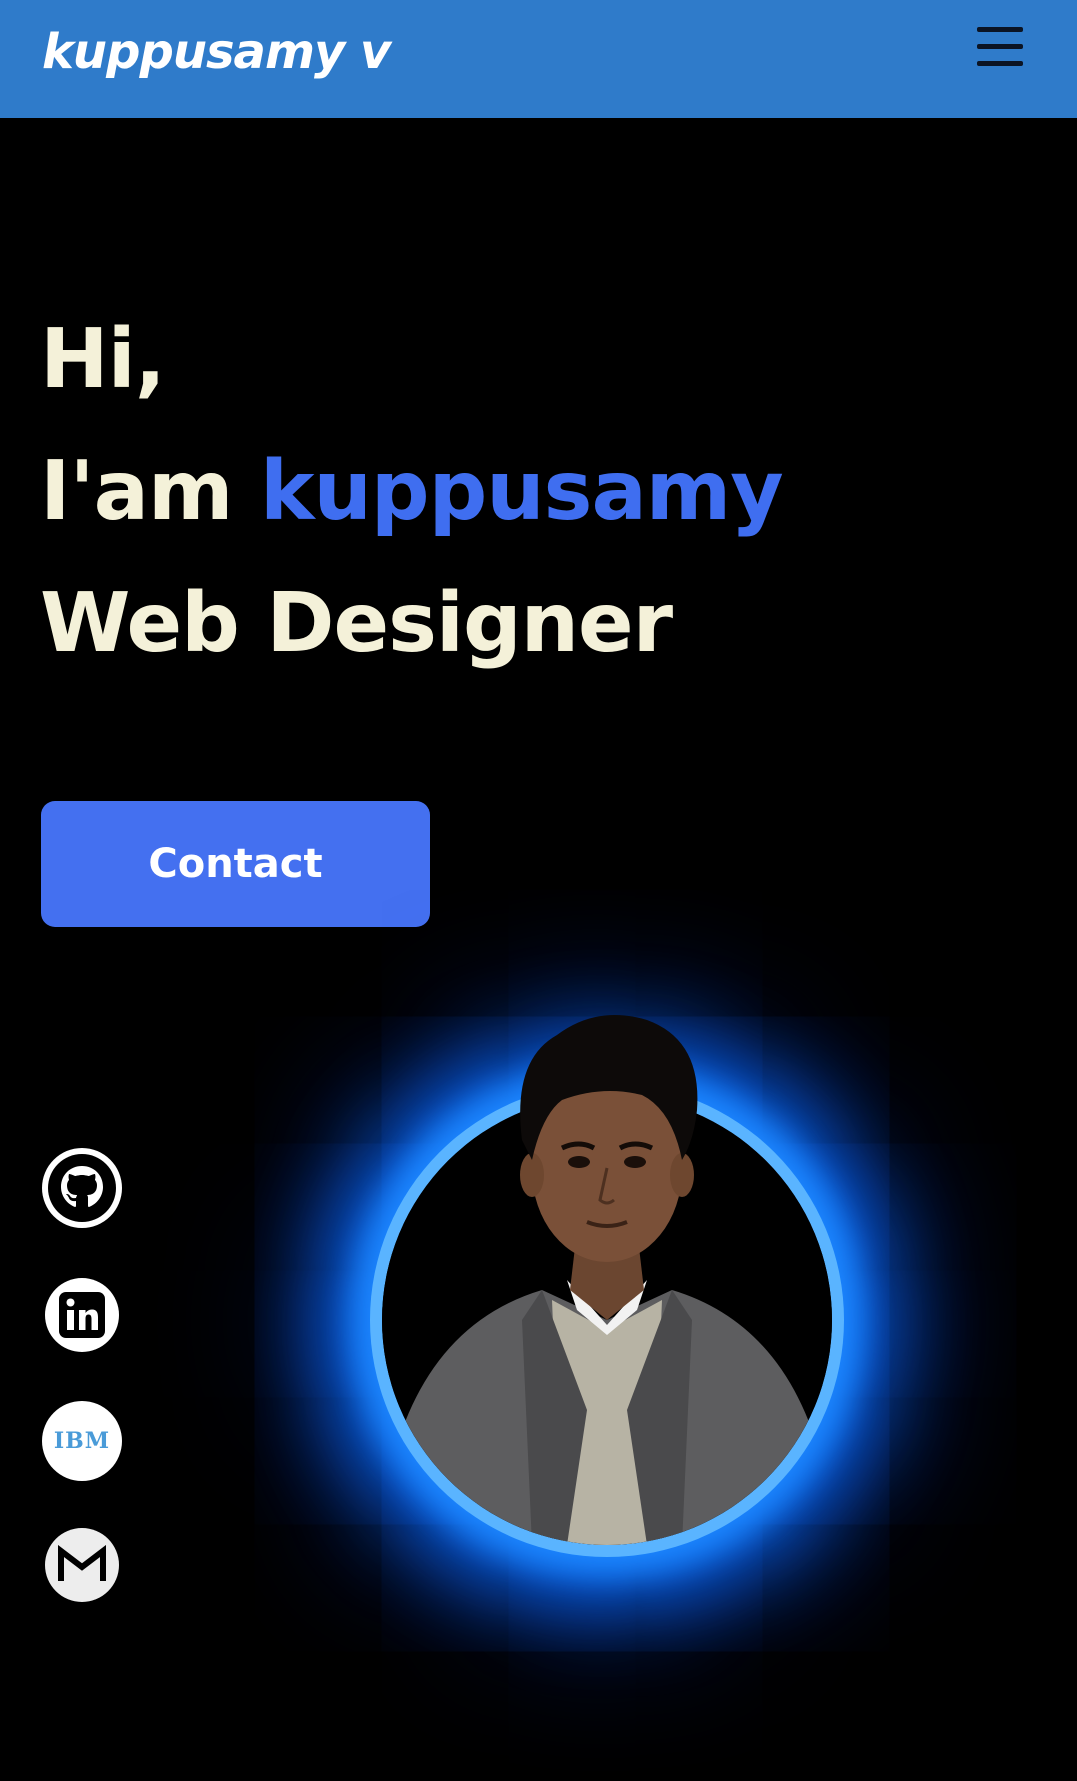  Describe the element at coordinates (136, 491) in the screenshot. I see `hero-intro-prefix: I'am` at that location.